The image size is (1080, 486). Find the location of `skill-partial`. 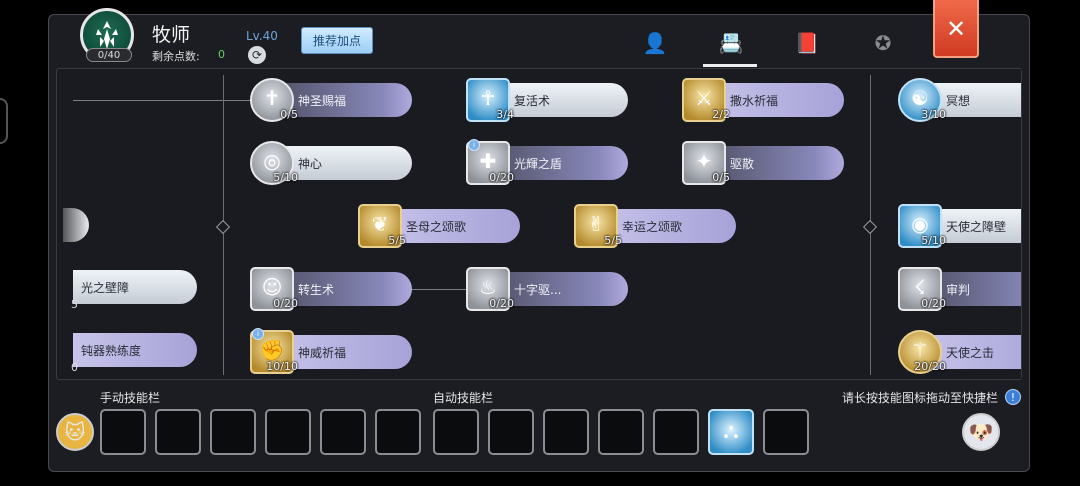

skill-partial is located at coordinates (76, 225).